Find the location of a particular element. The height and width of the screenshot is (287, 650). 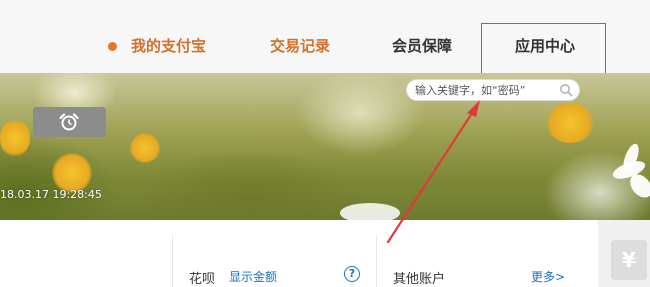

nav-my-alipay: 我的支付宝 is located at coordinates (168, 46).